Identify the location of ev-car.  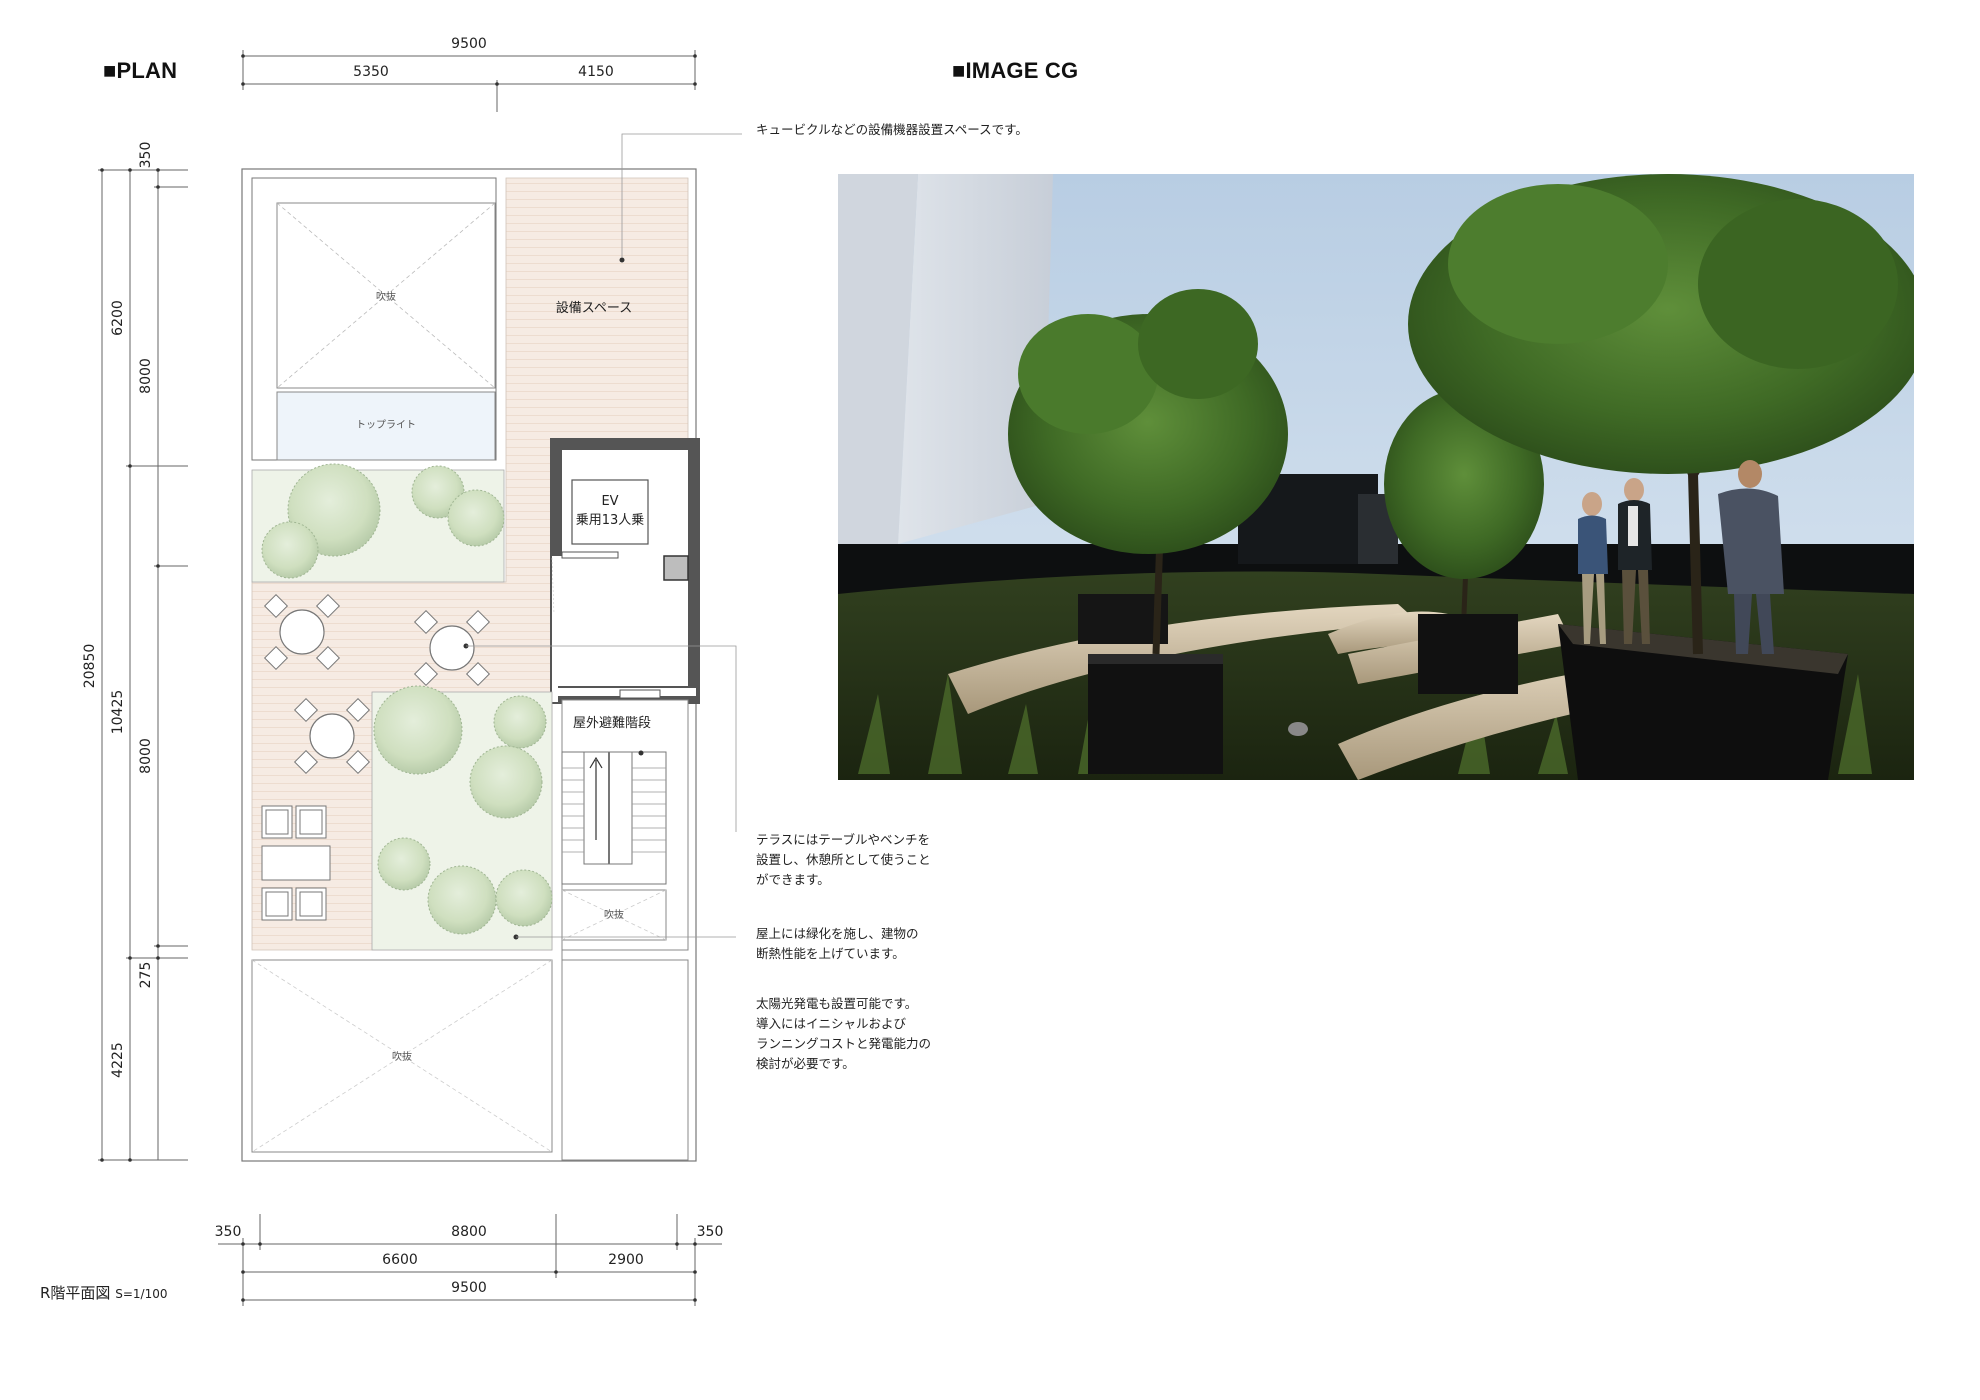
(610, 512).